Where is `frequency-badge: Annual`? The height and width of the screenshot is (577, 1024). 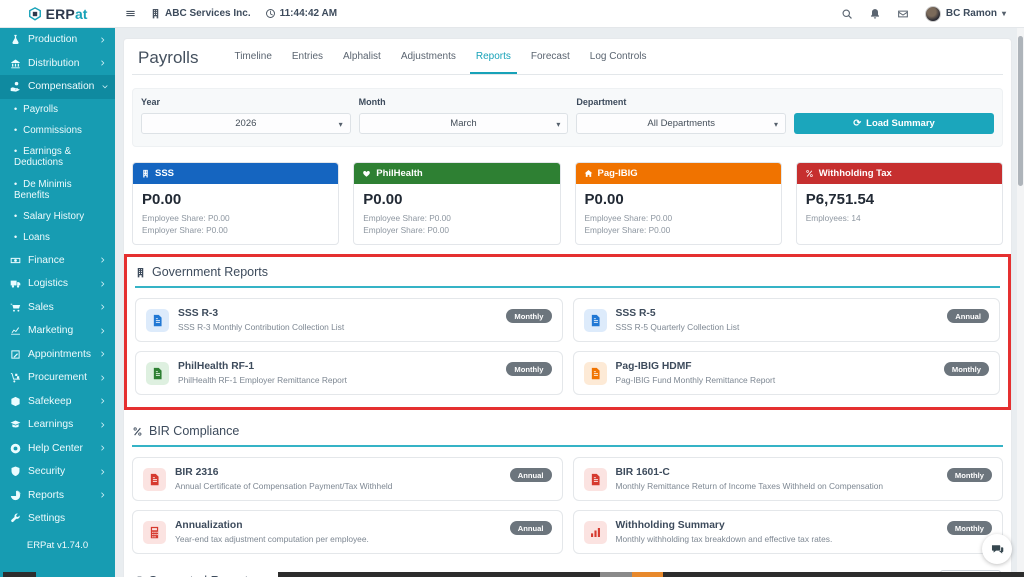
frequency-badge: Annual is located at coordinates (530, 475).